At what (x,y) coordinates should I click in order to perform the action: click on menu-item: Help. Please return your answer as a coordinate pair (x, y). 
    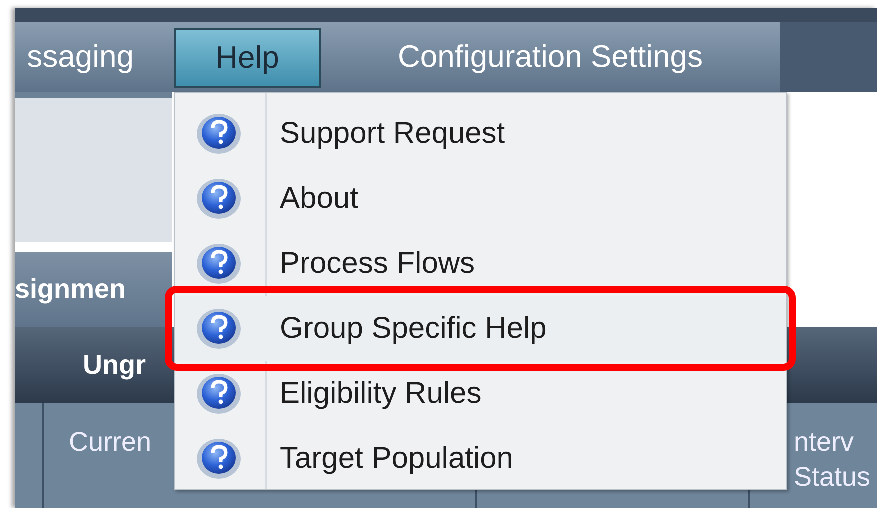
    Looking at the image, I should click on (247, 58).